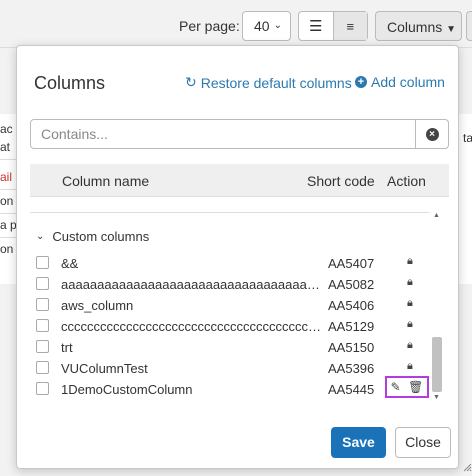 This screenshot has height=476, width=472. What do you see at coordinates (276, 82) in the screenshot?
I see `restore-label: Restore default columns` at bounding box center [276, 82].